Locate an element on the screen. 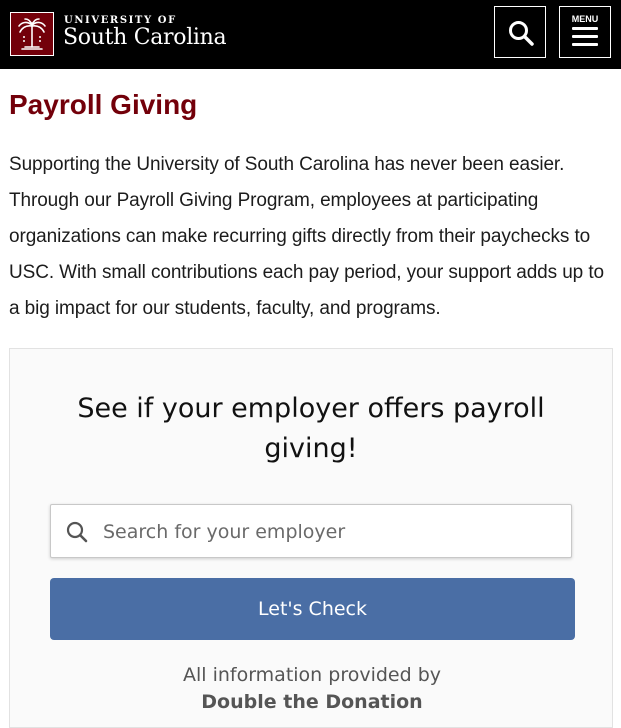  site-header: UNIVERSITY OF South Carolina MENU is located at coordinates (310, 34).